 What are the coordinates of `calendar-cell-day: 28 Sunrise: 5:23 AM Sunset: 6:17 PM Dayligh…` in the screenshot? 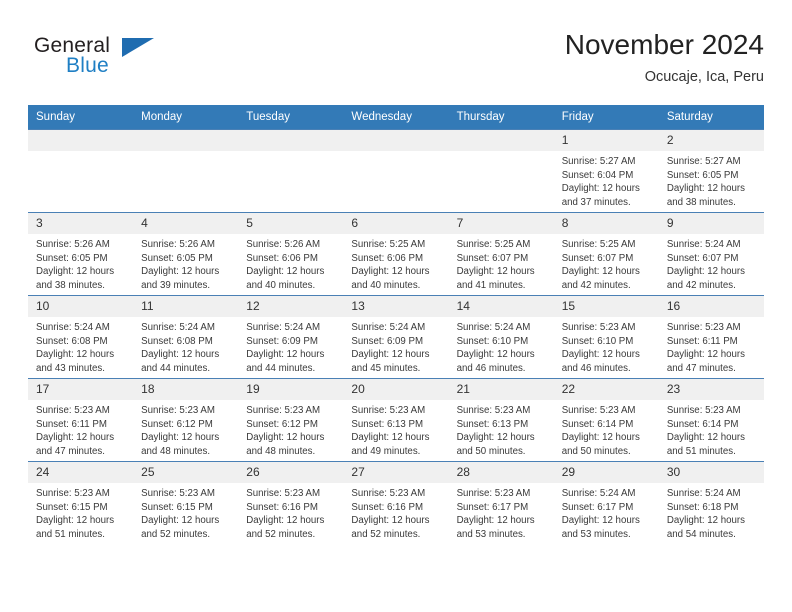 It's located at (501, 502).